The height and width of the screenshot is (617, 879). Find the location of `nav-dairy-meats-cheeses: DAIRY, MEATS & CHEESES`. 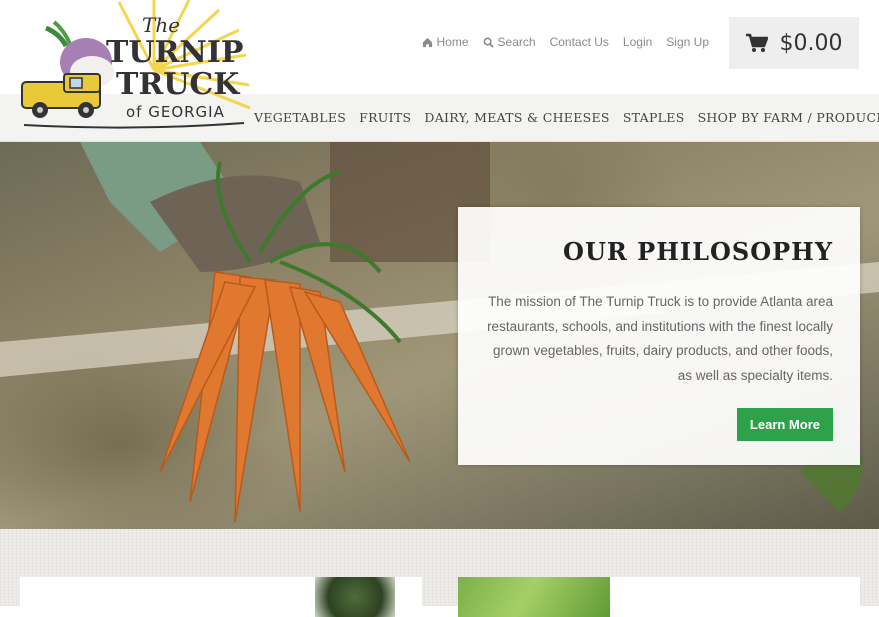

nav-dairy-meats-cheeses: DAIRY, MEATS & CHEESES is located at coordinates (516, 117).